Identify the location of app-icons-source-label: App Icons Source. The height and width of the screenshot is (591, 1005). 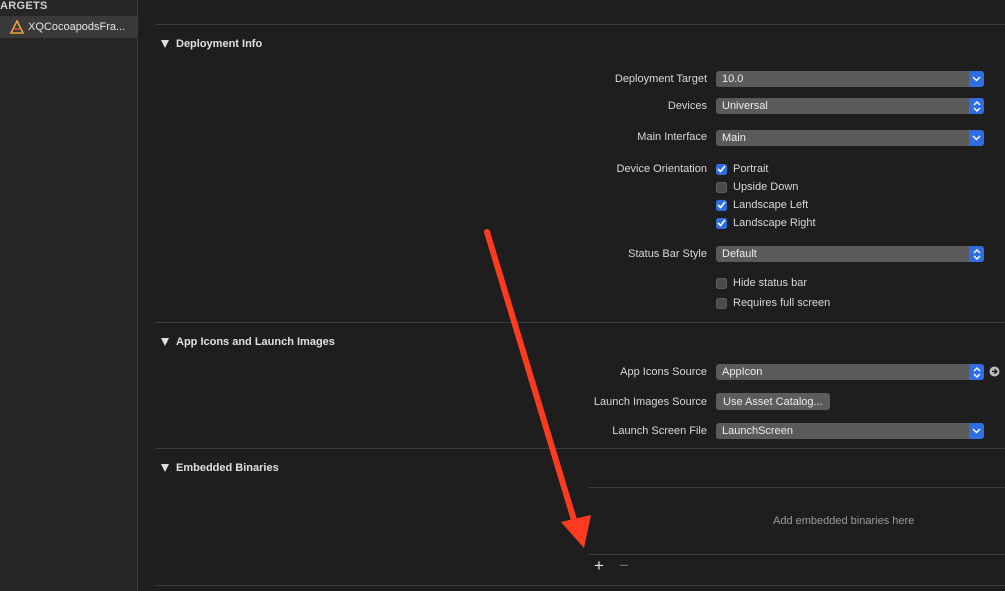
(663, 372).